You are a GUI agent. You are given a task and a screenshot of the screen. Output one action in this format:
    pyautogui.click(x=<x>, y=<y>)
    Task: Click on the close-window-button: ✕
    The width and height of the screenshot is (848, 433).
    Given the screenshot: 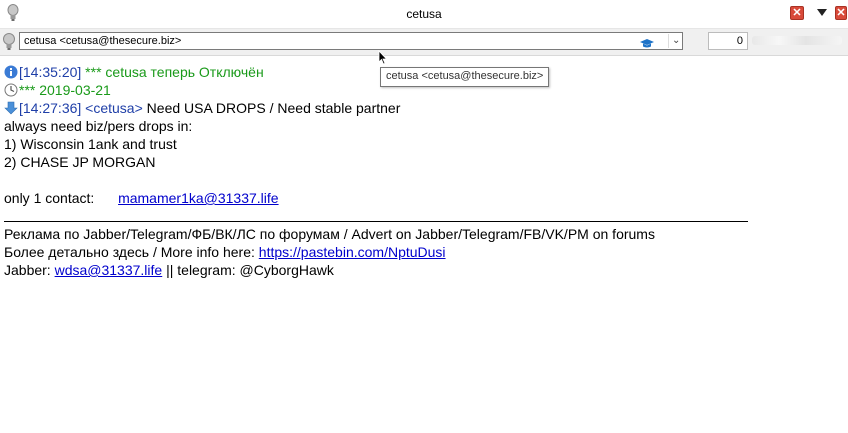 What is the action you would take?
    pyautogui.click(x=841, y=13)
    